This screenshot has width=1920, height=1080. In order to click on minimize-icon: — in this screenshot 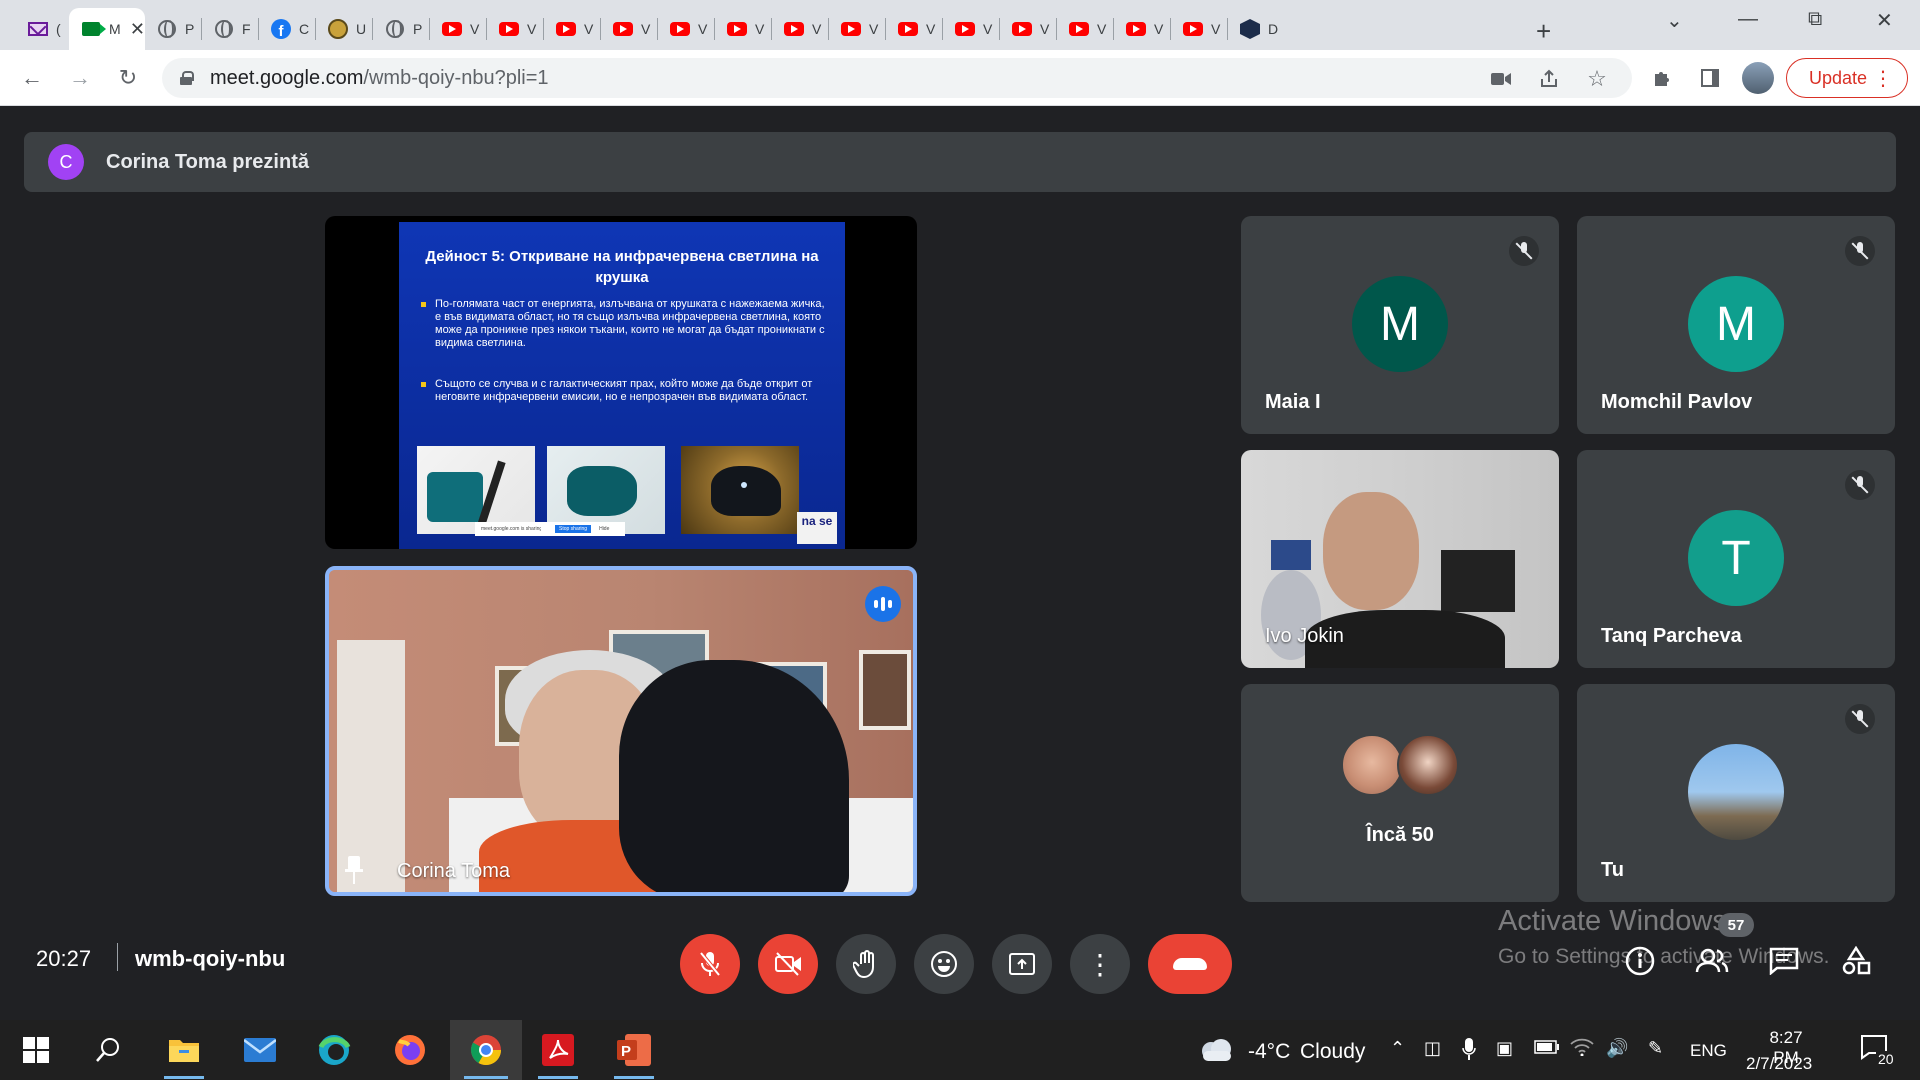, I will do `click(1748, 19)`.